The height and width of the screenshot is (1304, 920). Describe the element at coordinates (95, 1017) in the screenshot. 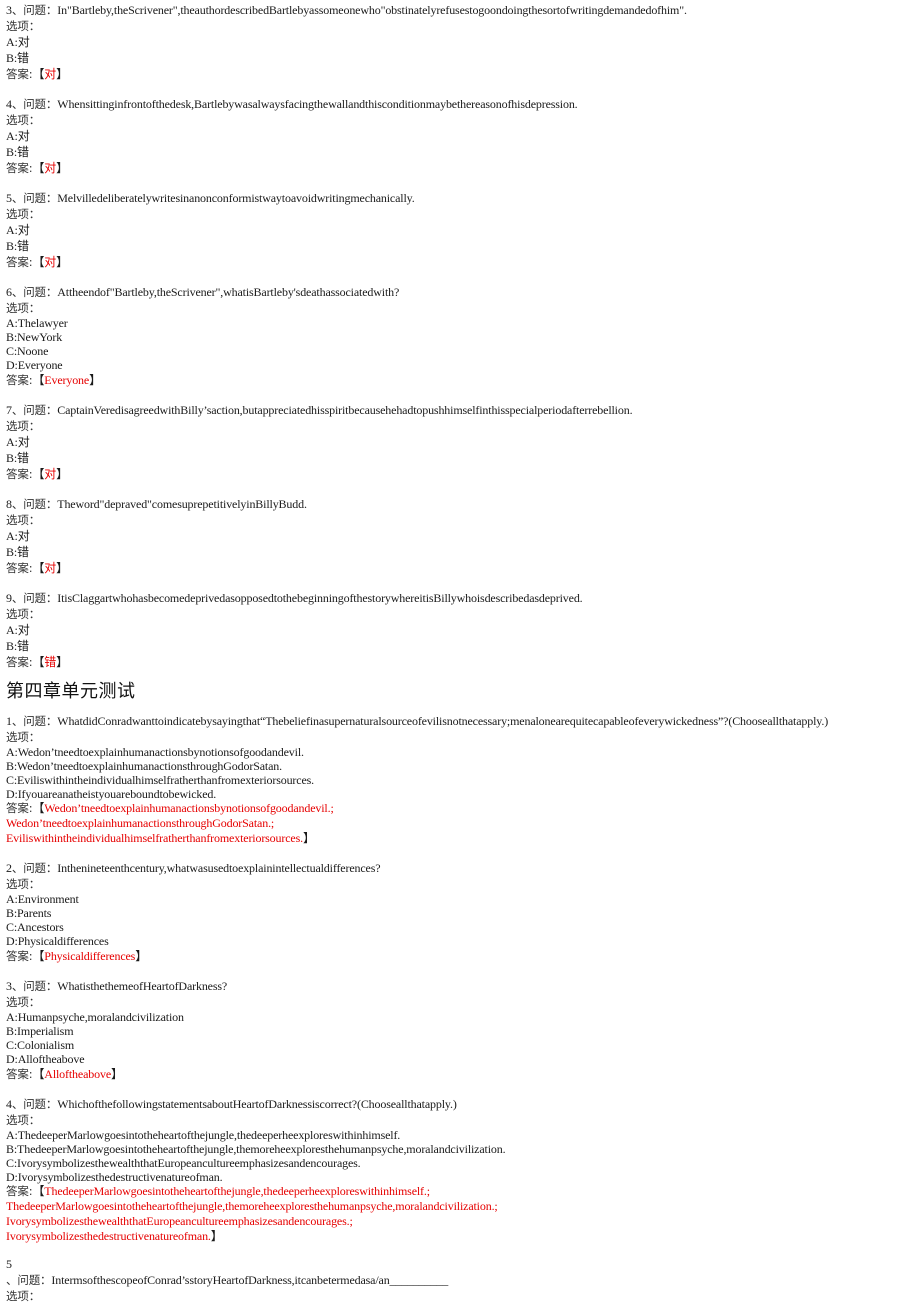

I see `option-a: A:Humanpsyche,moralandcivilization` at that location.